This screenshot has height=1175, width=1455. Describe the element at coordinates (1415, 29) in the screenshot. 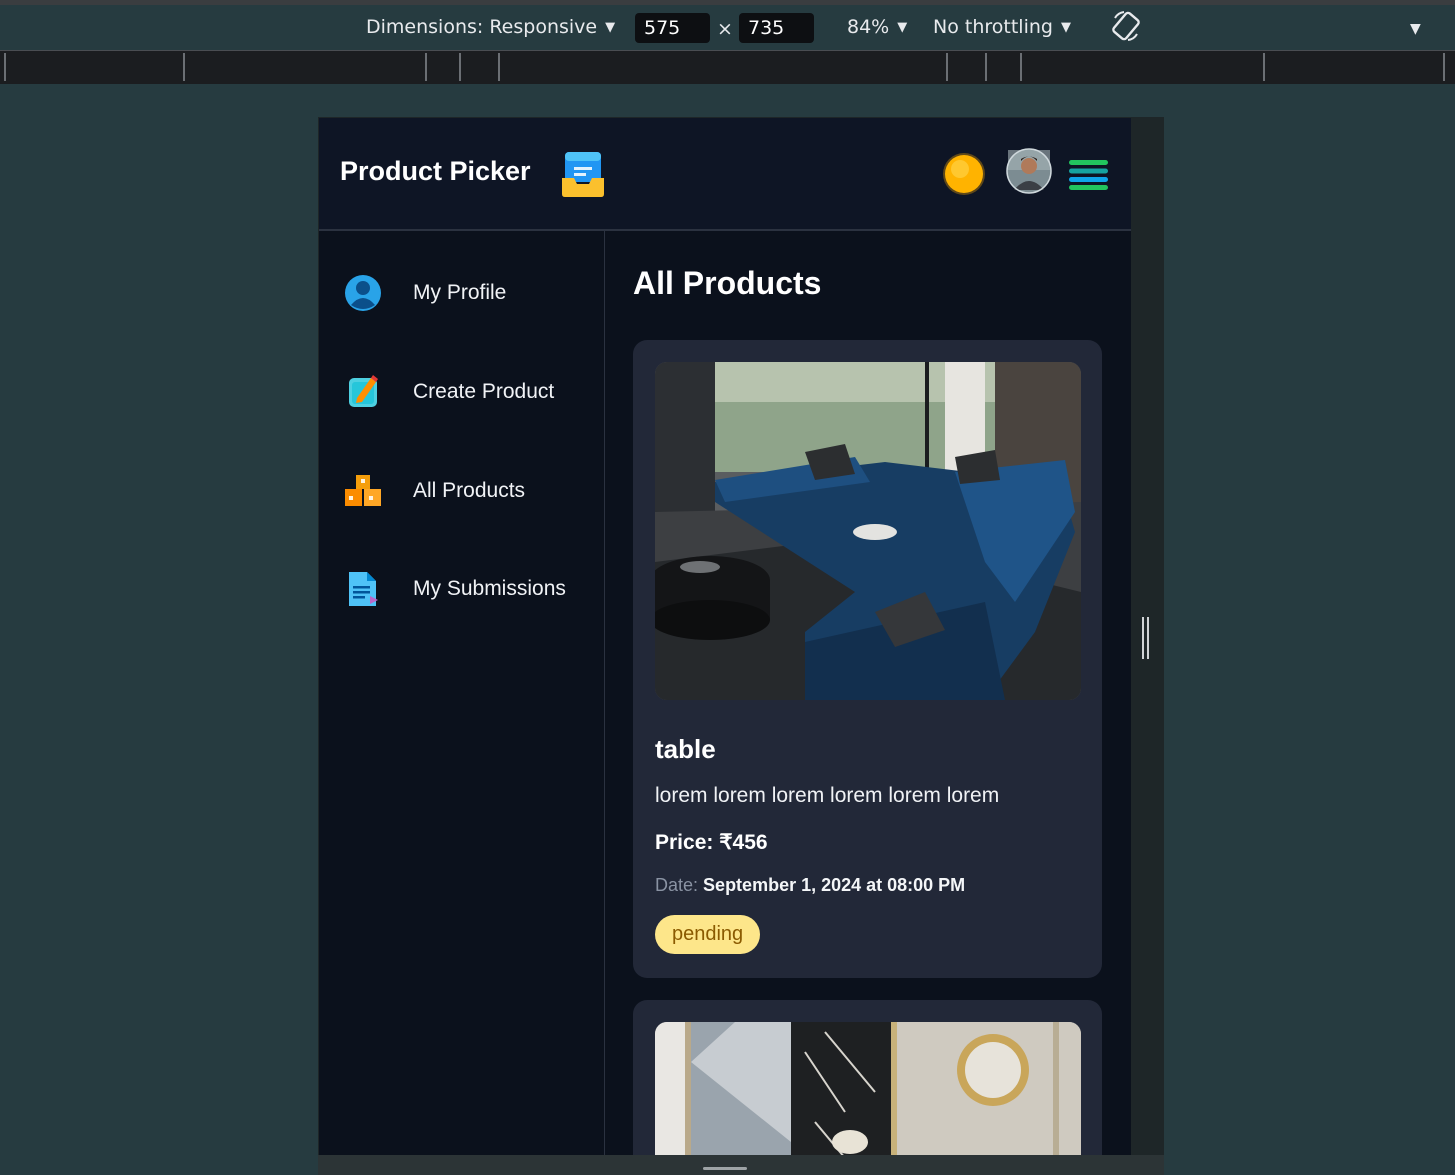

I see `more-options-icon: ▼` at that location.